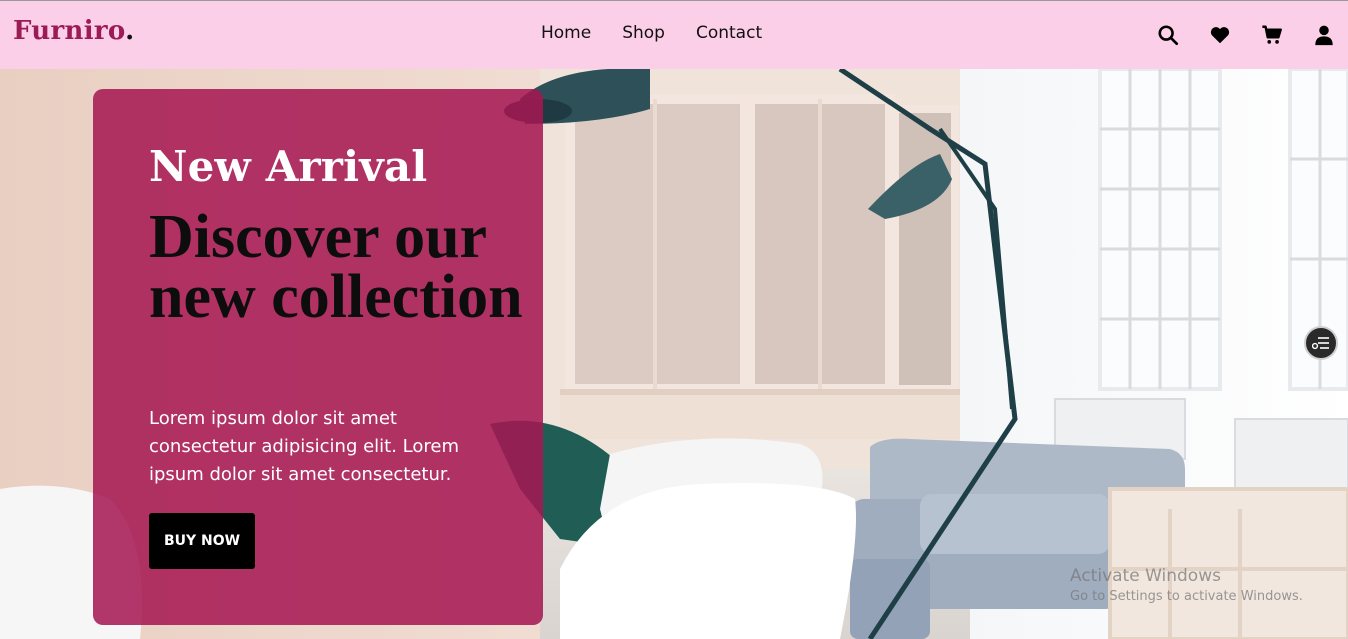 Image resolution: width=1348 pixels, height=639 pixels. Describe the element at coordinates (202, 541) in the screenshot. I see `buy-now-button: BUY NOW` at that location.